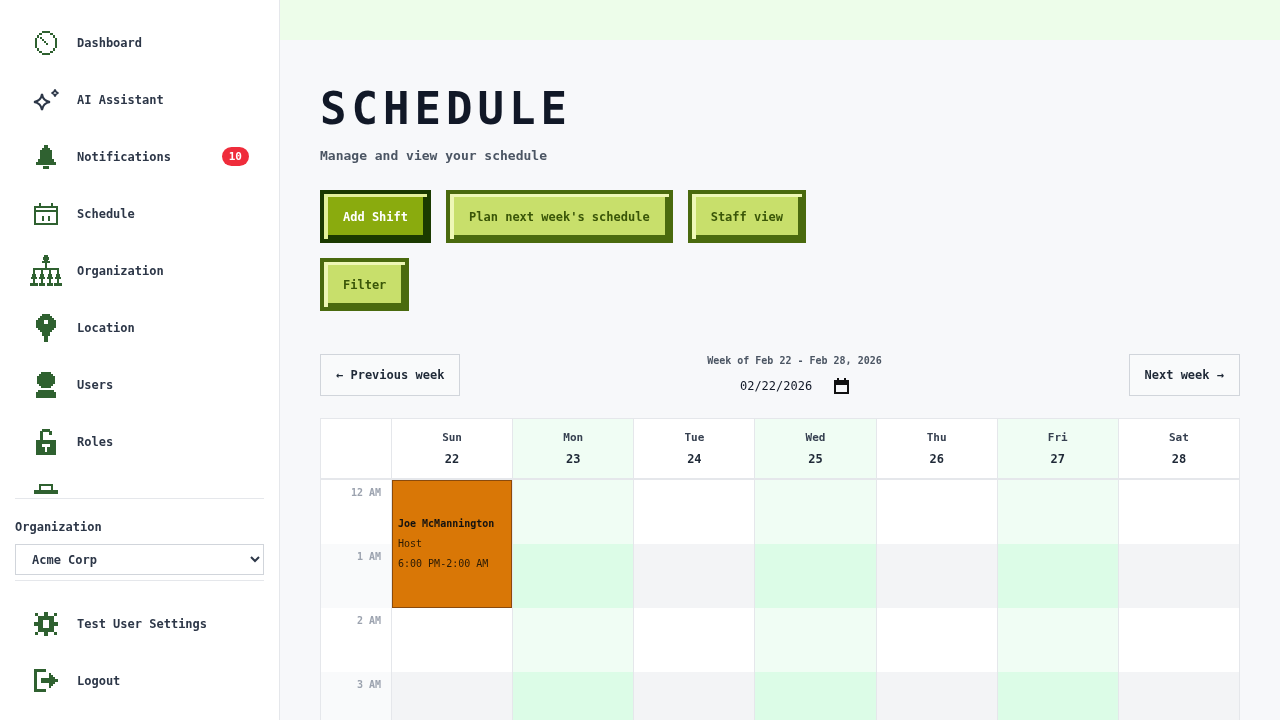  What do you see at coordinates (446, 524) in the screenshot?
I see `shift-name: Joe McMannington` at bounding box center [446, 524].